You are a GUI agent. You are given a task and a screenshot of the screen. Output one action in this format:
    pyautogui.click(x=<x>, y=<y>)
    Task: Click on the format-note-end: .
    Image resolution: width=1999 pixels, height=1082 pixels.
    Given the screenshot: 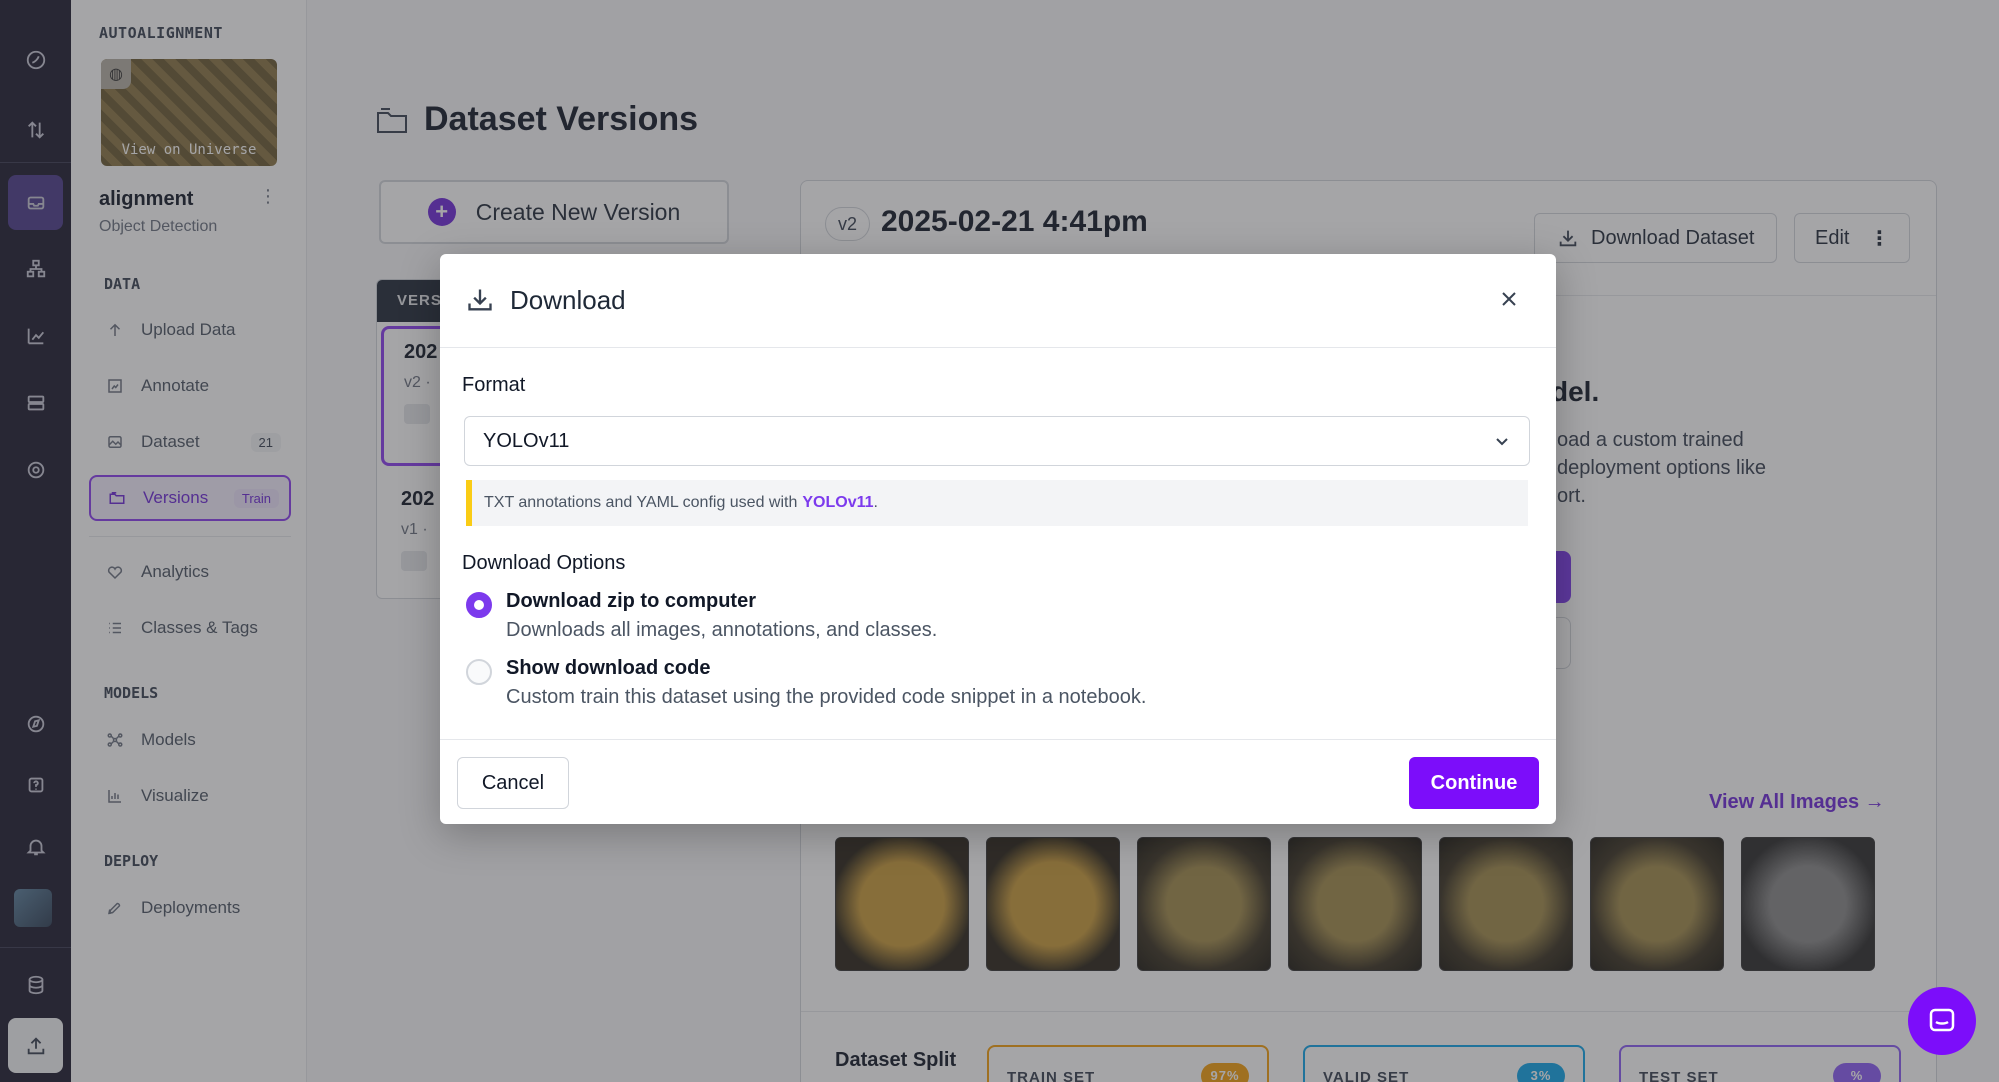 What is the action you would take?
    pyautogui.click(x=875, y=502)
    